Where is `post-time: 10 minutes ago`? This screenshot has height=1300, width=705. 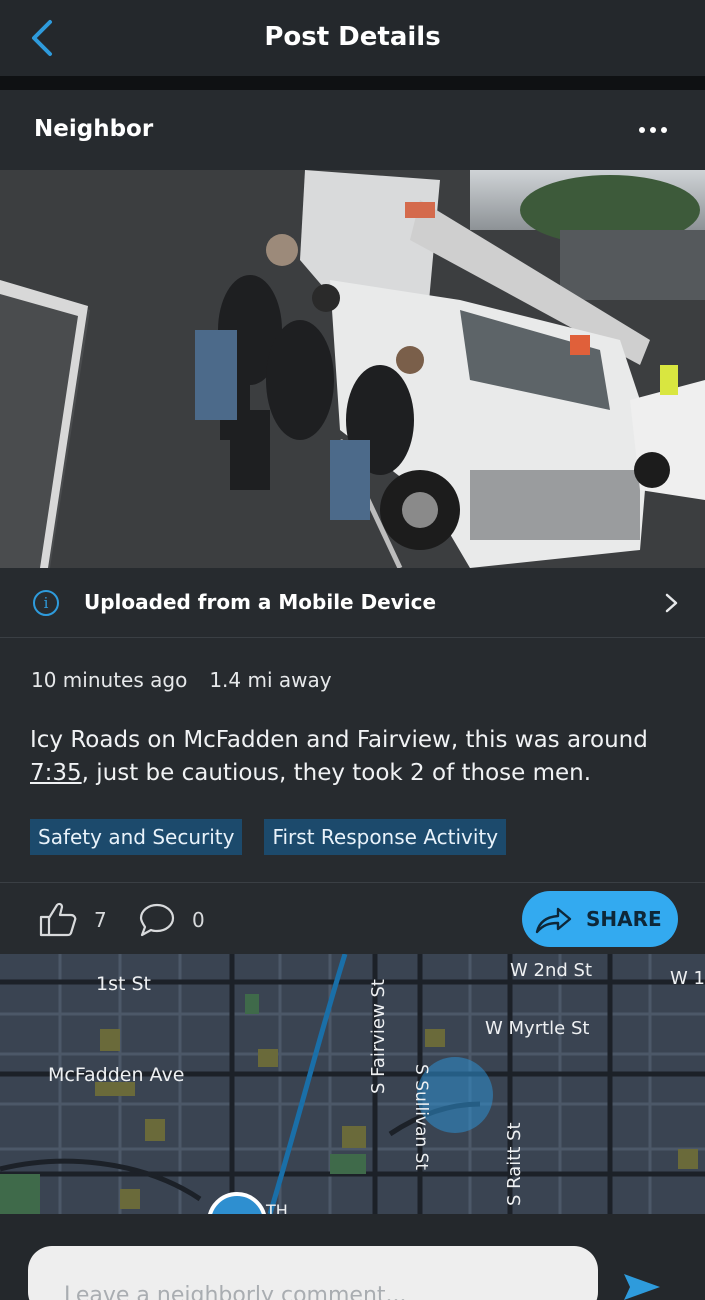 post-time: 10 minutes ago is located at coordinates (109, 680).